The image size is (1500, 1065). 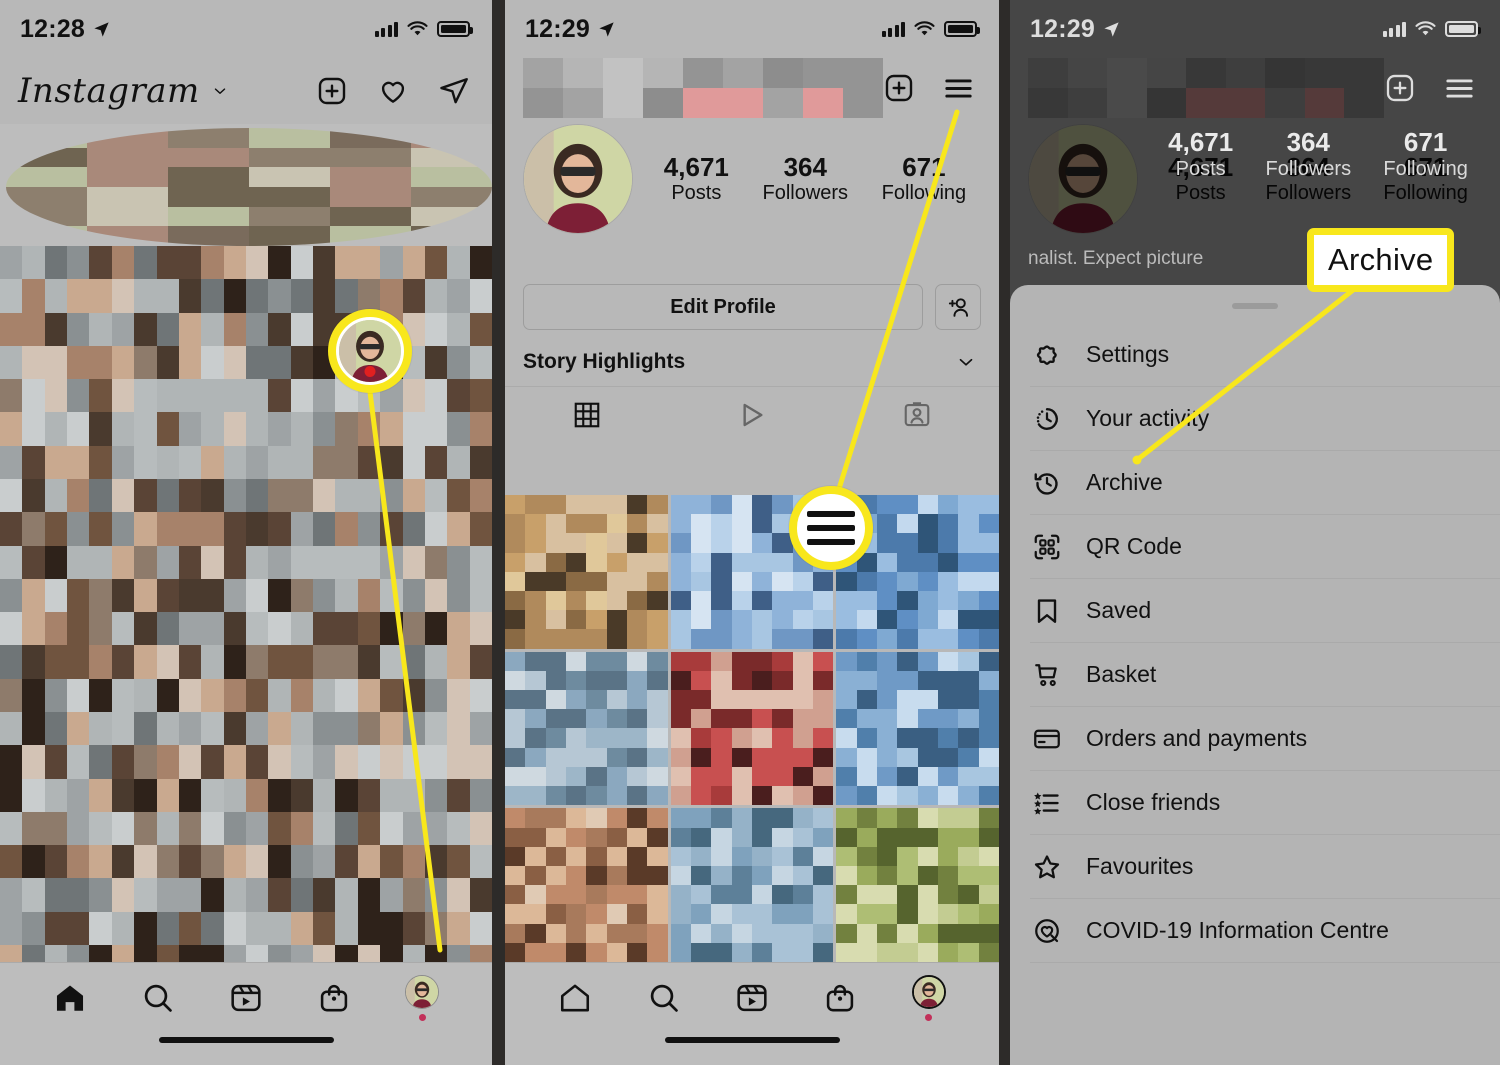 What do you see at coordinates (454, 91) in the screenshot?
I see `send-icon` at bounding box center [454, 91].